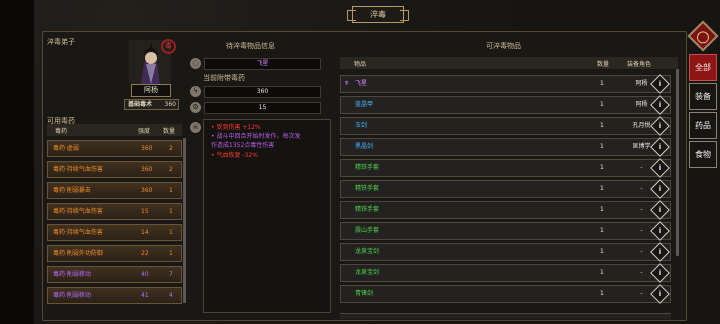 The height and width of the screenshot is (324, 720). I want to click on item-name-field: 飞星, so click(262, 64).